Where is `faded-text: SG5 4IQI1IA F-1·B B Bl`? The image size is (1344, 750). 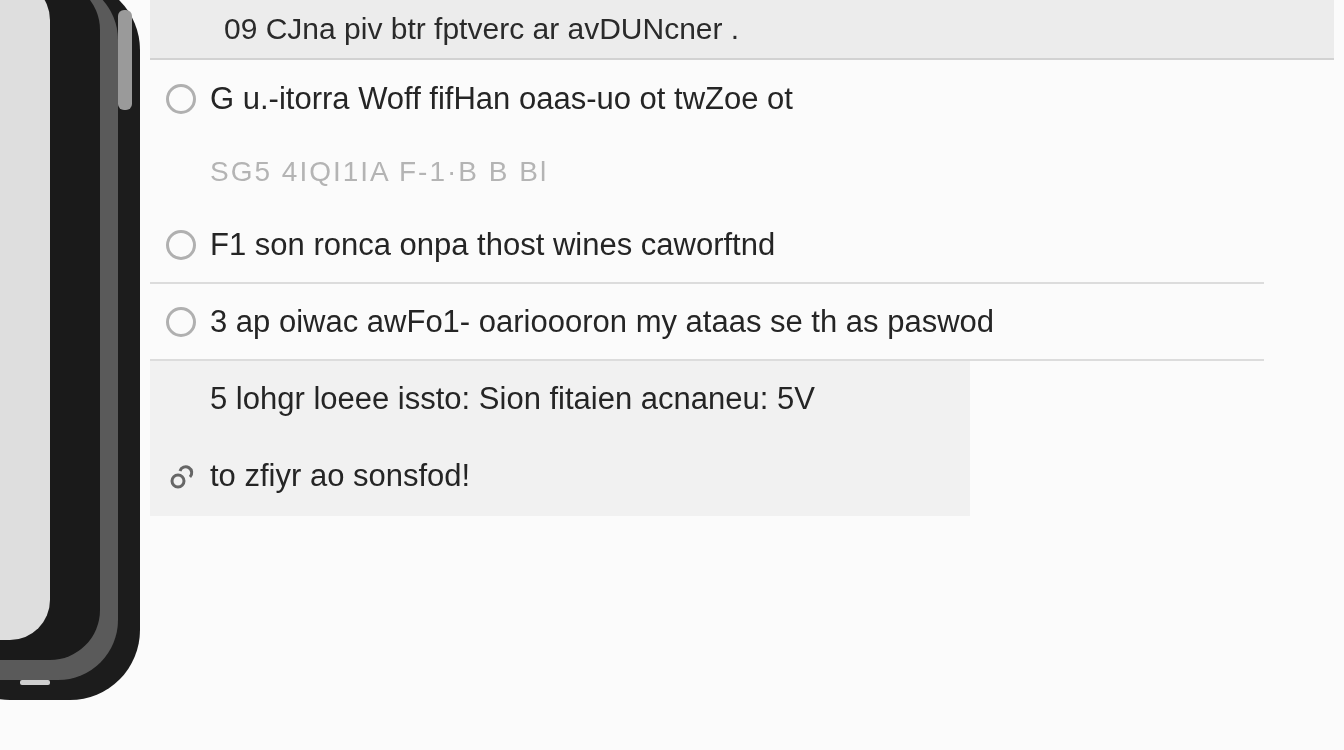
faded-text: SG5 4IQI1IA F-1·B B Bl is located at coordinates (379, 172).